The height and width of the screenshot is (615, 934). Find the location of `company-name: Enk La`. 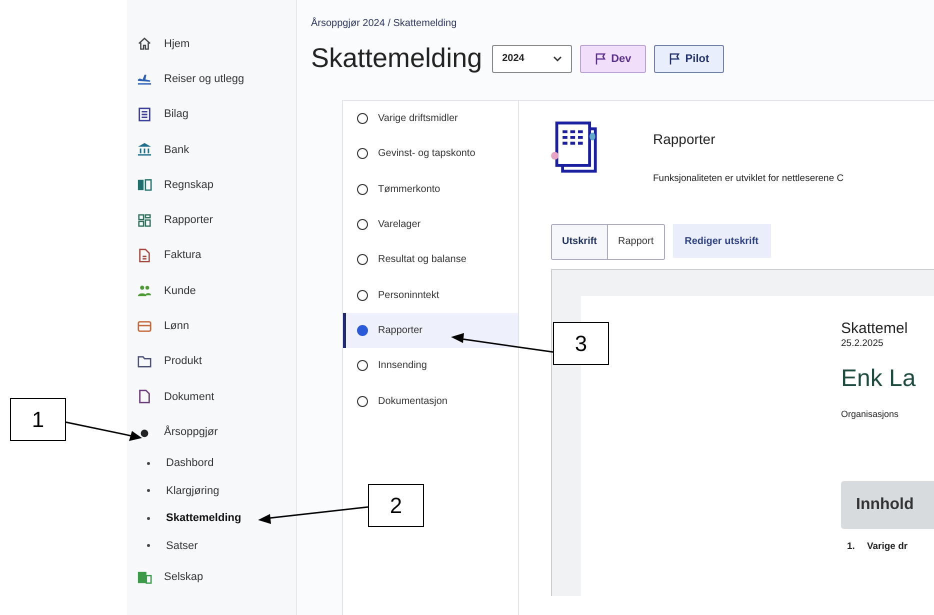

company-name: Enk La is located at coordinates (879, 379).